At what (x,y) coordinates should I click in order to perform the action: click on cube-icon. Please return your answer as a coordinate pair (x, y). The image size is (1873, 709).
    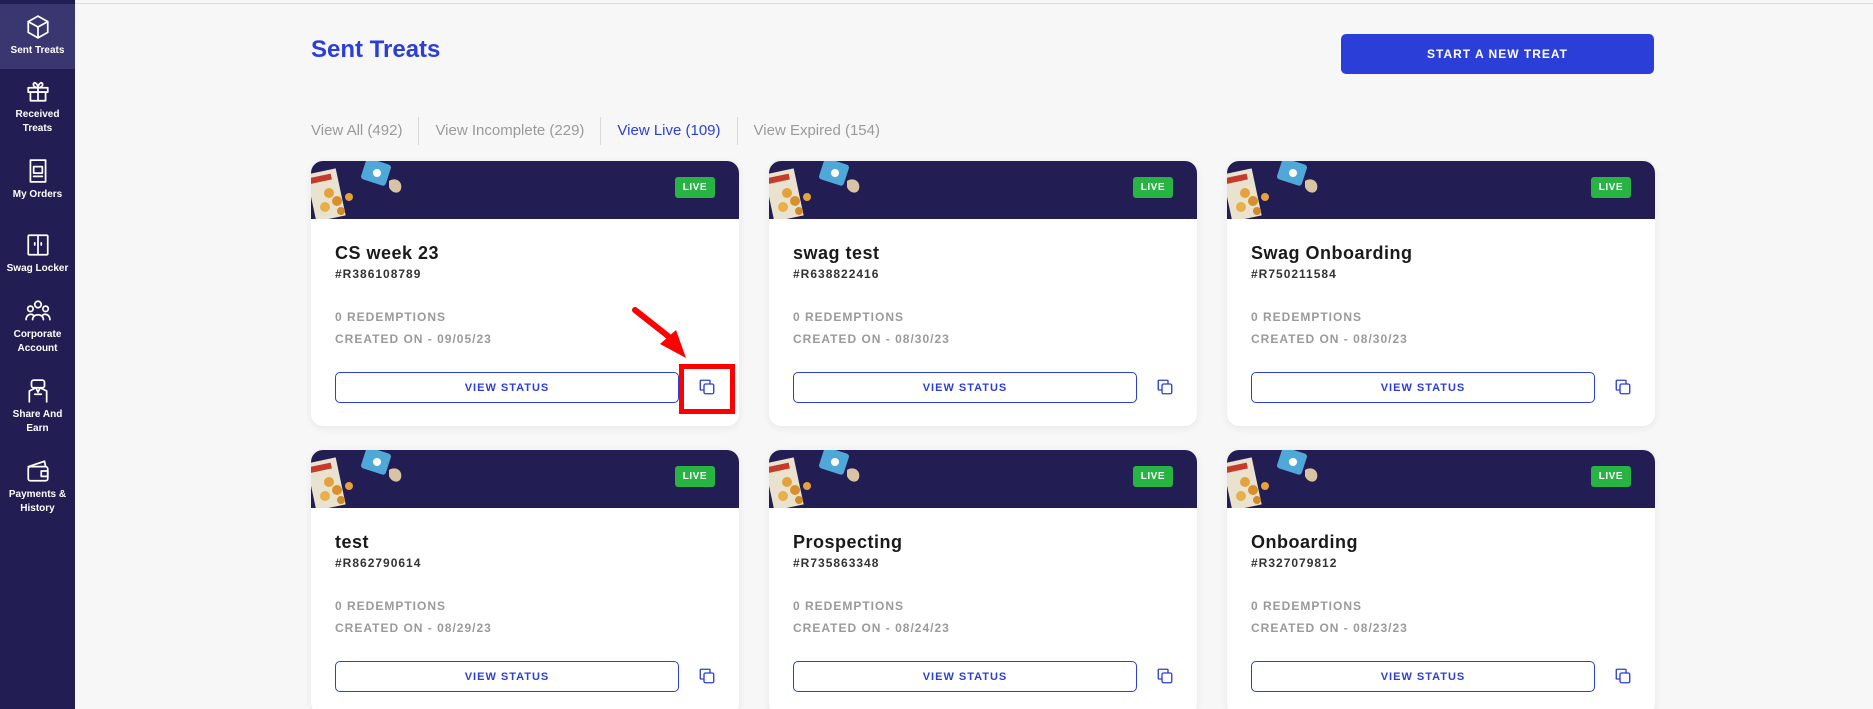
    Looking at the image, I should click on (37, 27).